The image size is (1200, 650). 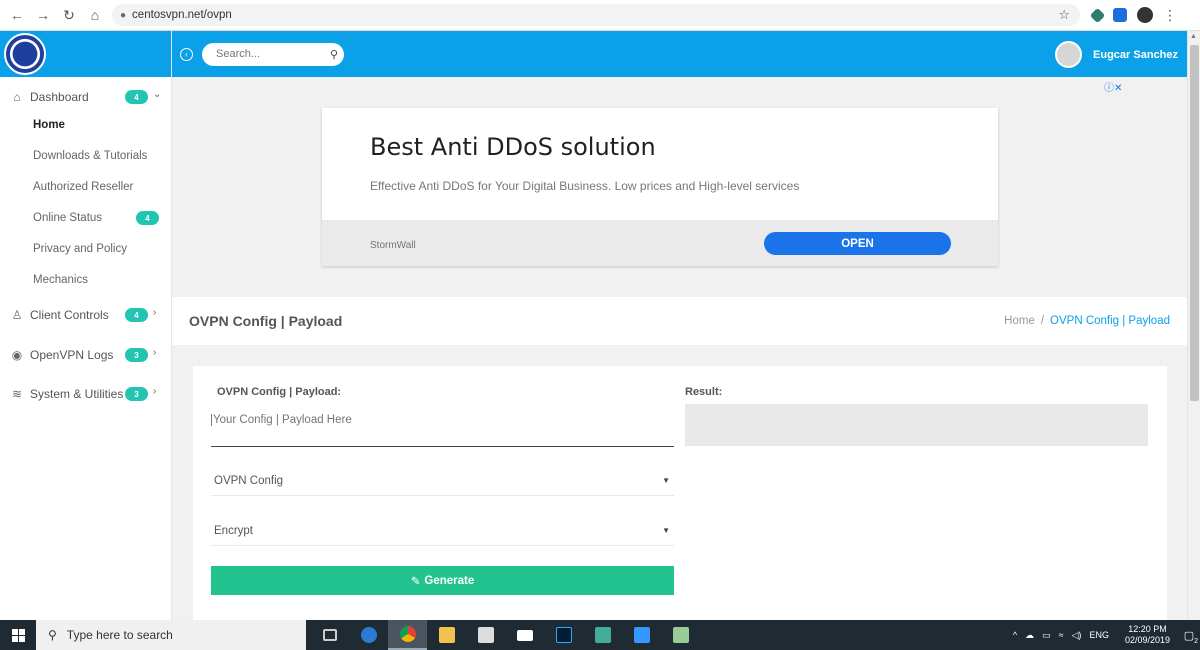 I want to click on sidebar-subitem-mechanics: Mechanics, so click(x=85, y=280).